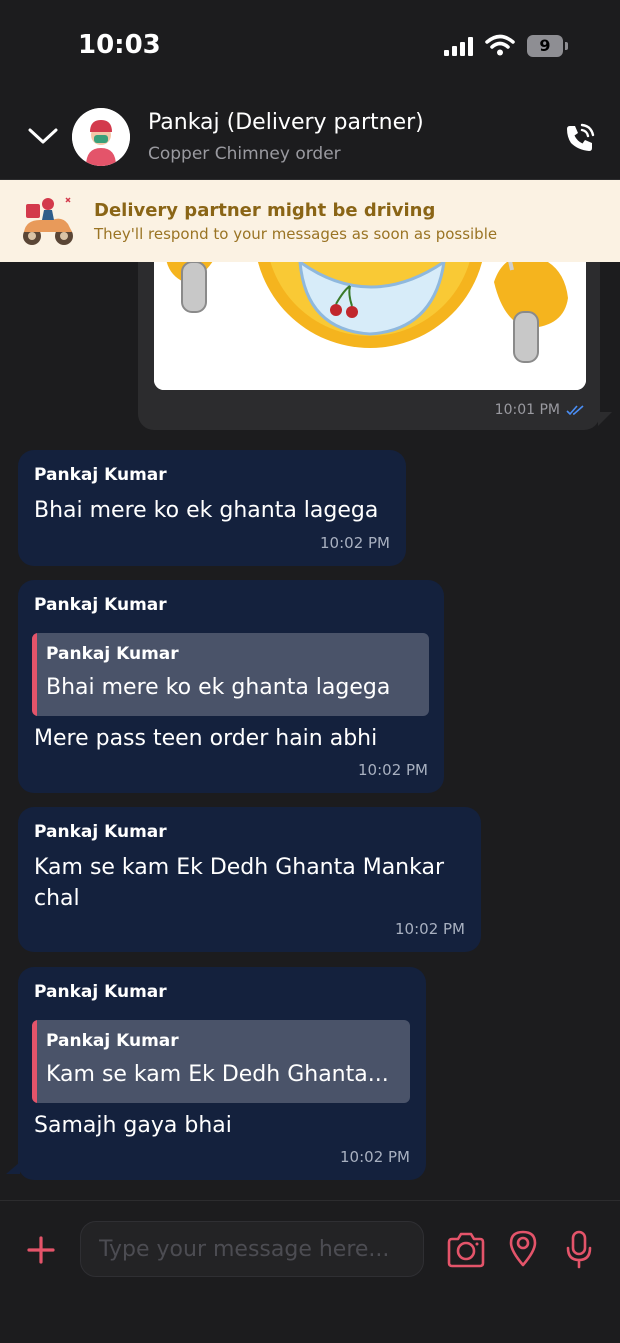  I want to click on message-text-line-2: chal, so click(57, 898).